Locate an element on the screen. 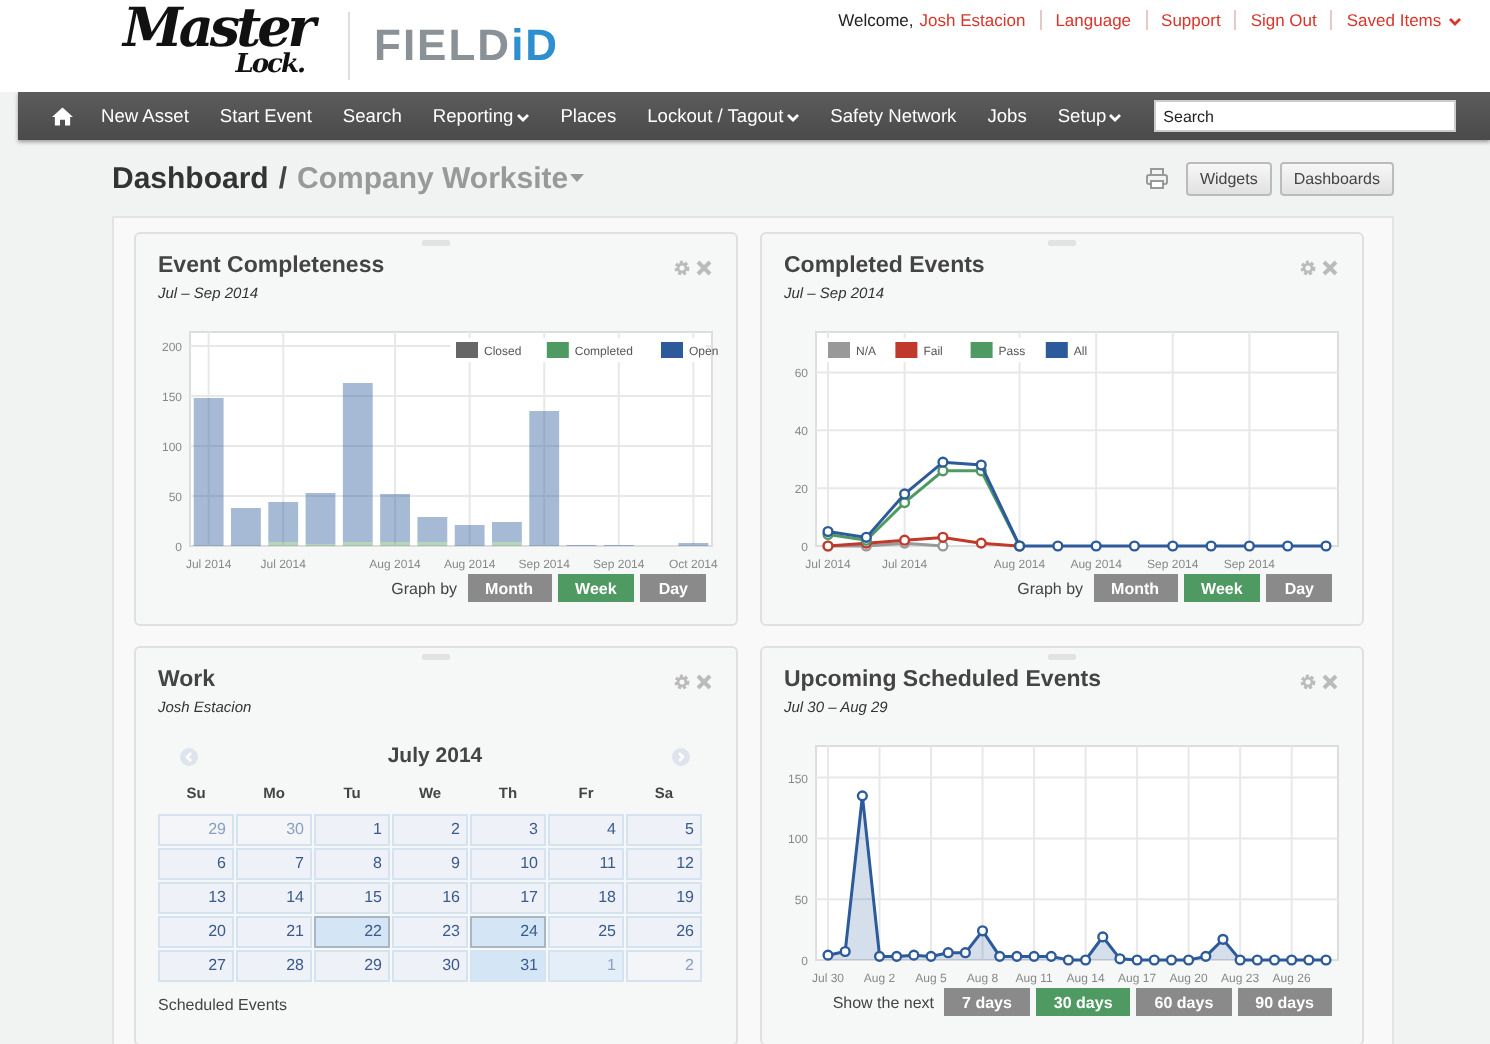 The image size is (1490, 1044). widget-title: Completed Events is located at coordinates (884, 266).